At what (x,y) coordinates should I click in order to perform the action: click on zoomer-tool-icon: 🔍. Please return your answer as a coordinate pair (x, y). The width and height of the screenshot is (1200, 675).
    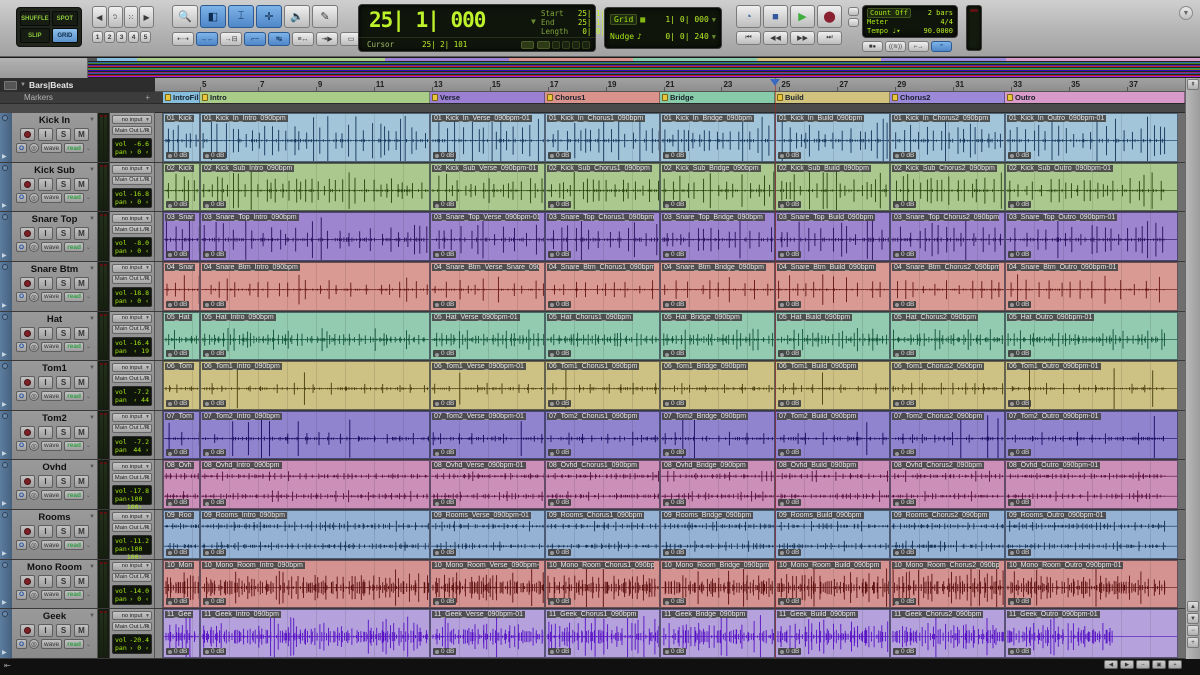
    Looking at the image, I should click on (185, 16).